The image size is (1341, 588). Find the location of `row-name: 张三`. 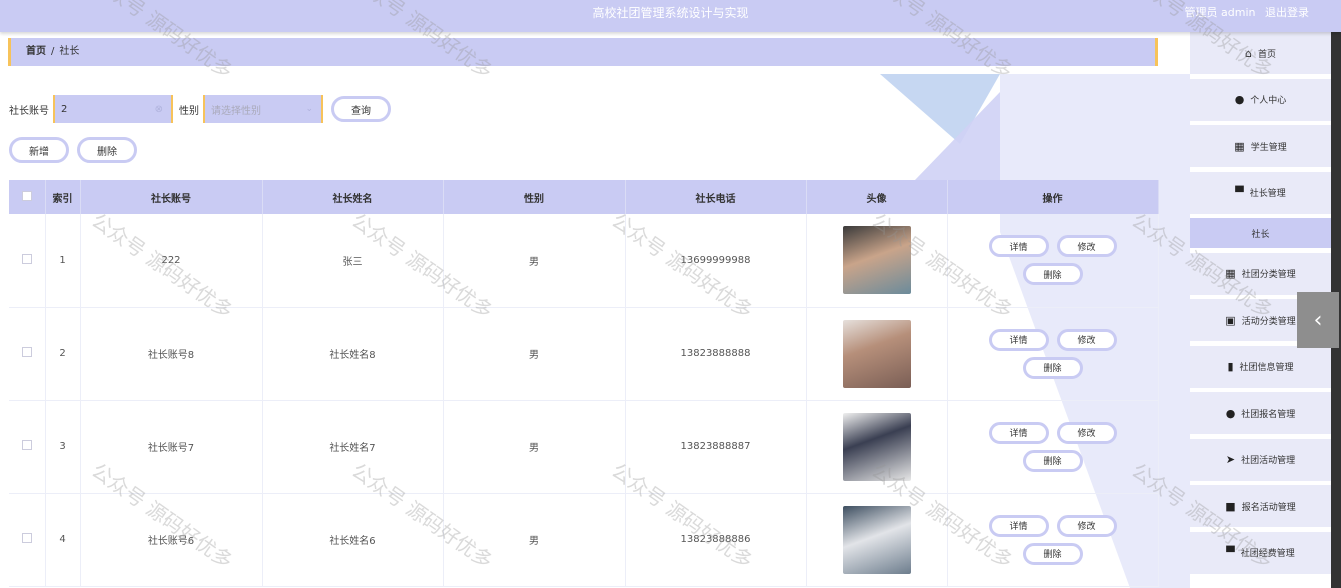

row-name: 张三 is located at coordinates (353, 261).